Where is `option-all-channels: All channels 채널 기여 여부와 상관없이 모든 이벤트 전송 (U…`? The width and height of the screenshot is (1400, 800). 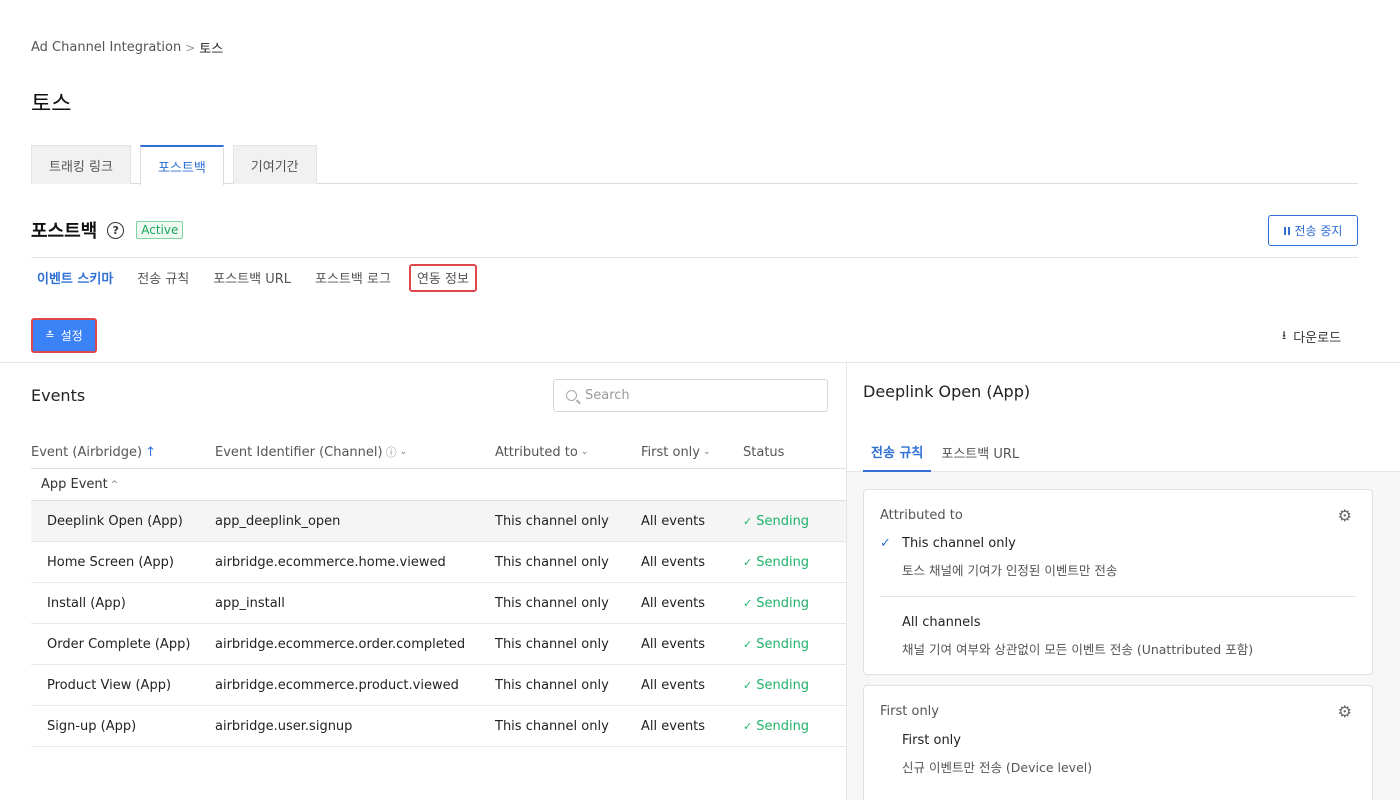
option-all-channels: All channels 채널 기여 여부와 상관없이 모든 이벤트 전송 (U… is located at coordinates (1066, 636).